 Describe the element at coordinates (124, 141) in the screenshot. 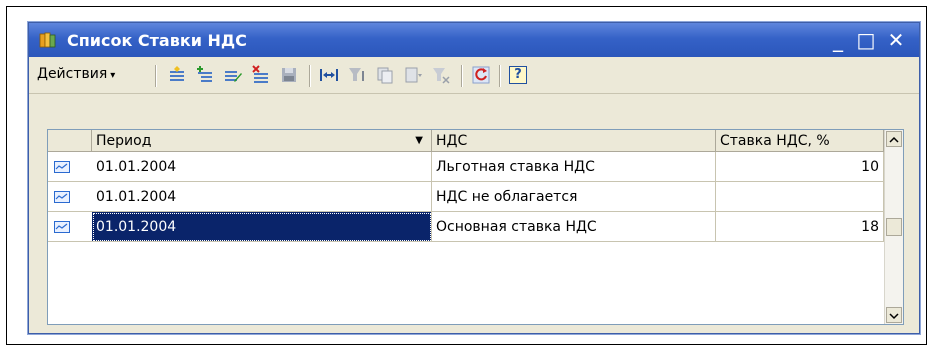

I see `column-header-label: Период` at that location.